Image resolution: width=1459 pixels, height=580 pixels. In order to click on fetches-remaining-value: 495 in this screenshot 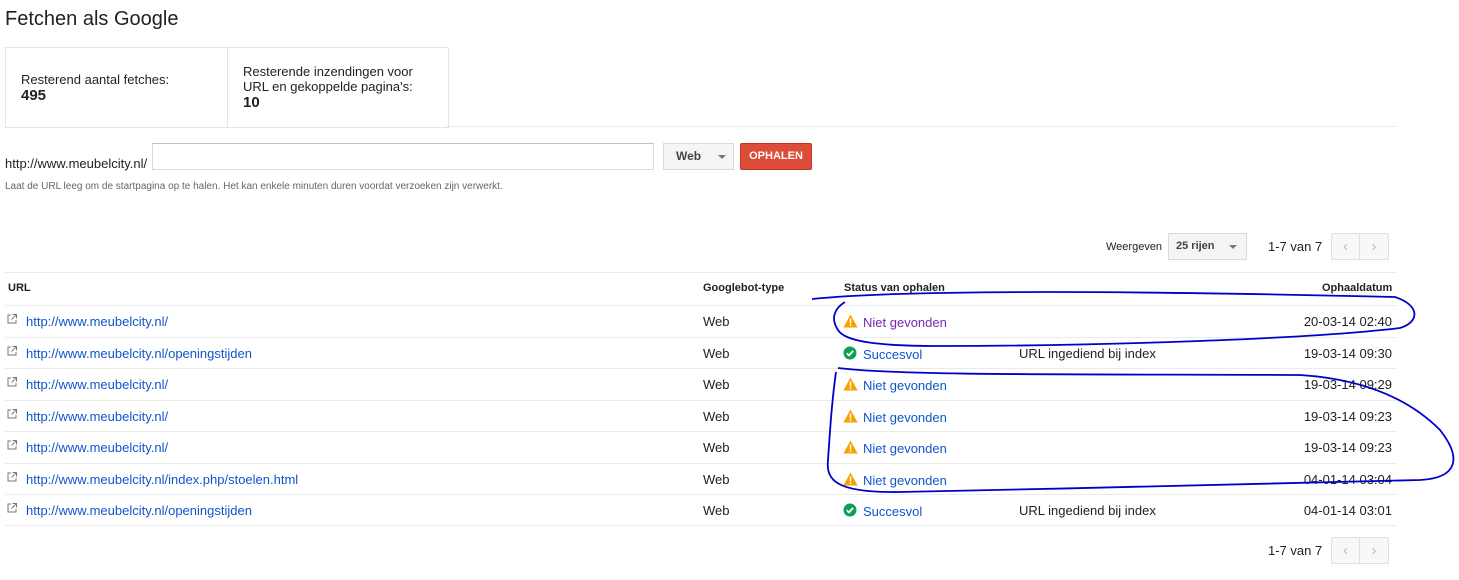, I will do `click(34, 95)`.